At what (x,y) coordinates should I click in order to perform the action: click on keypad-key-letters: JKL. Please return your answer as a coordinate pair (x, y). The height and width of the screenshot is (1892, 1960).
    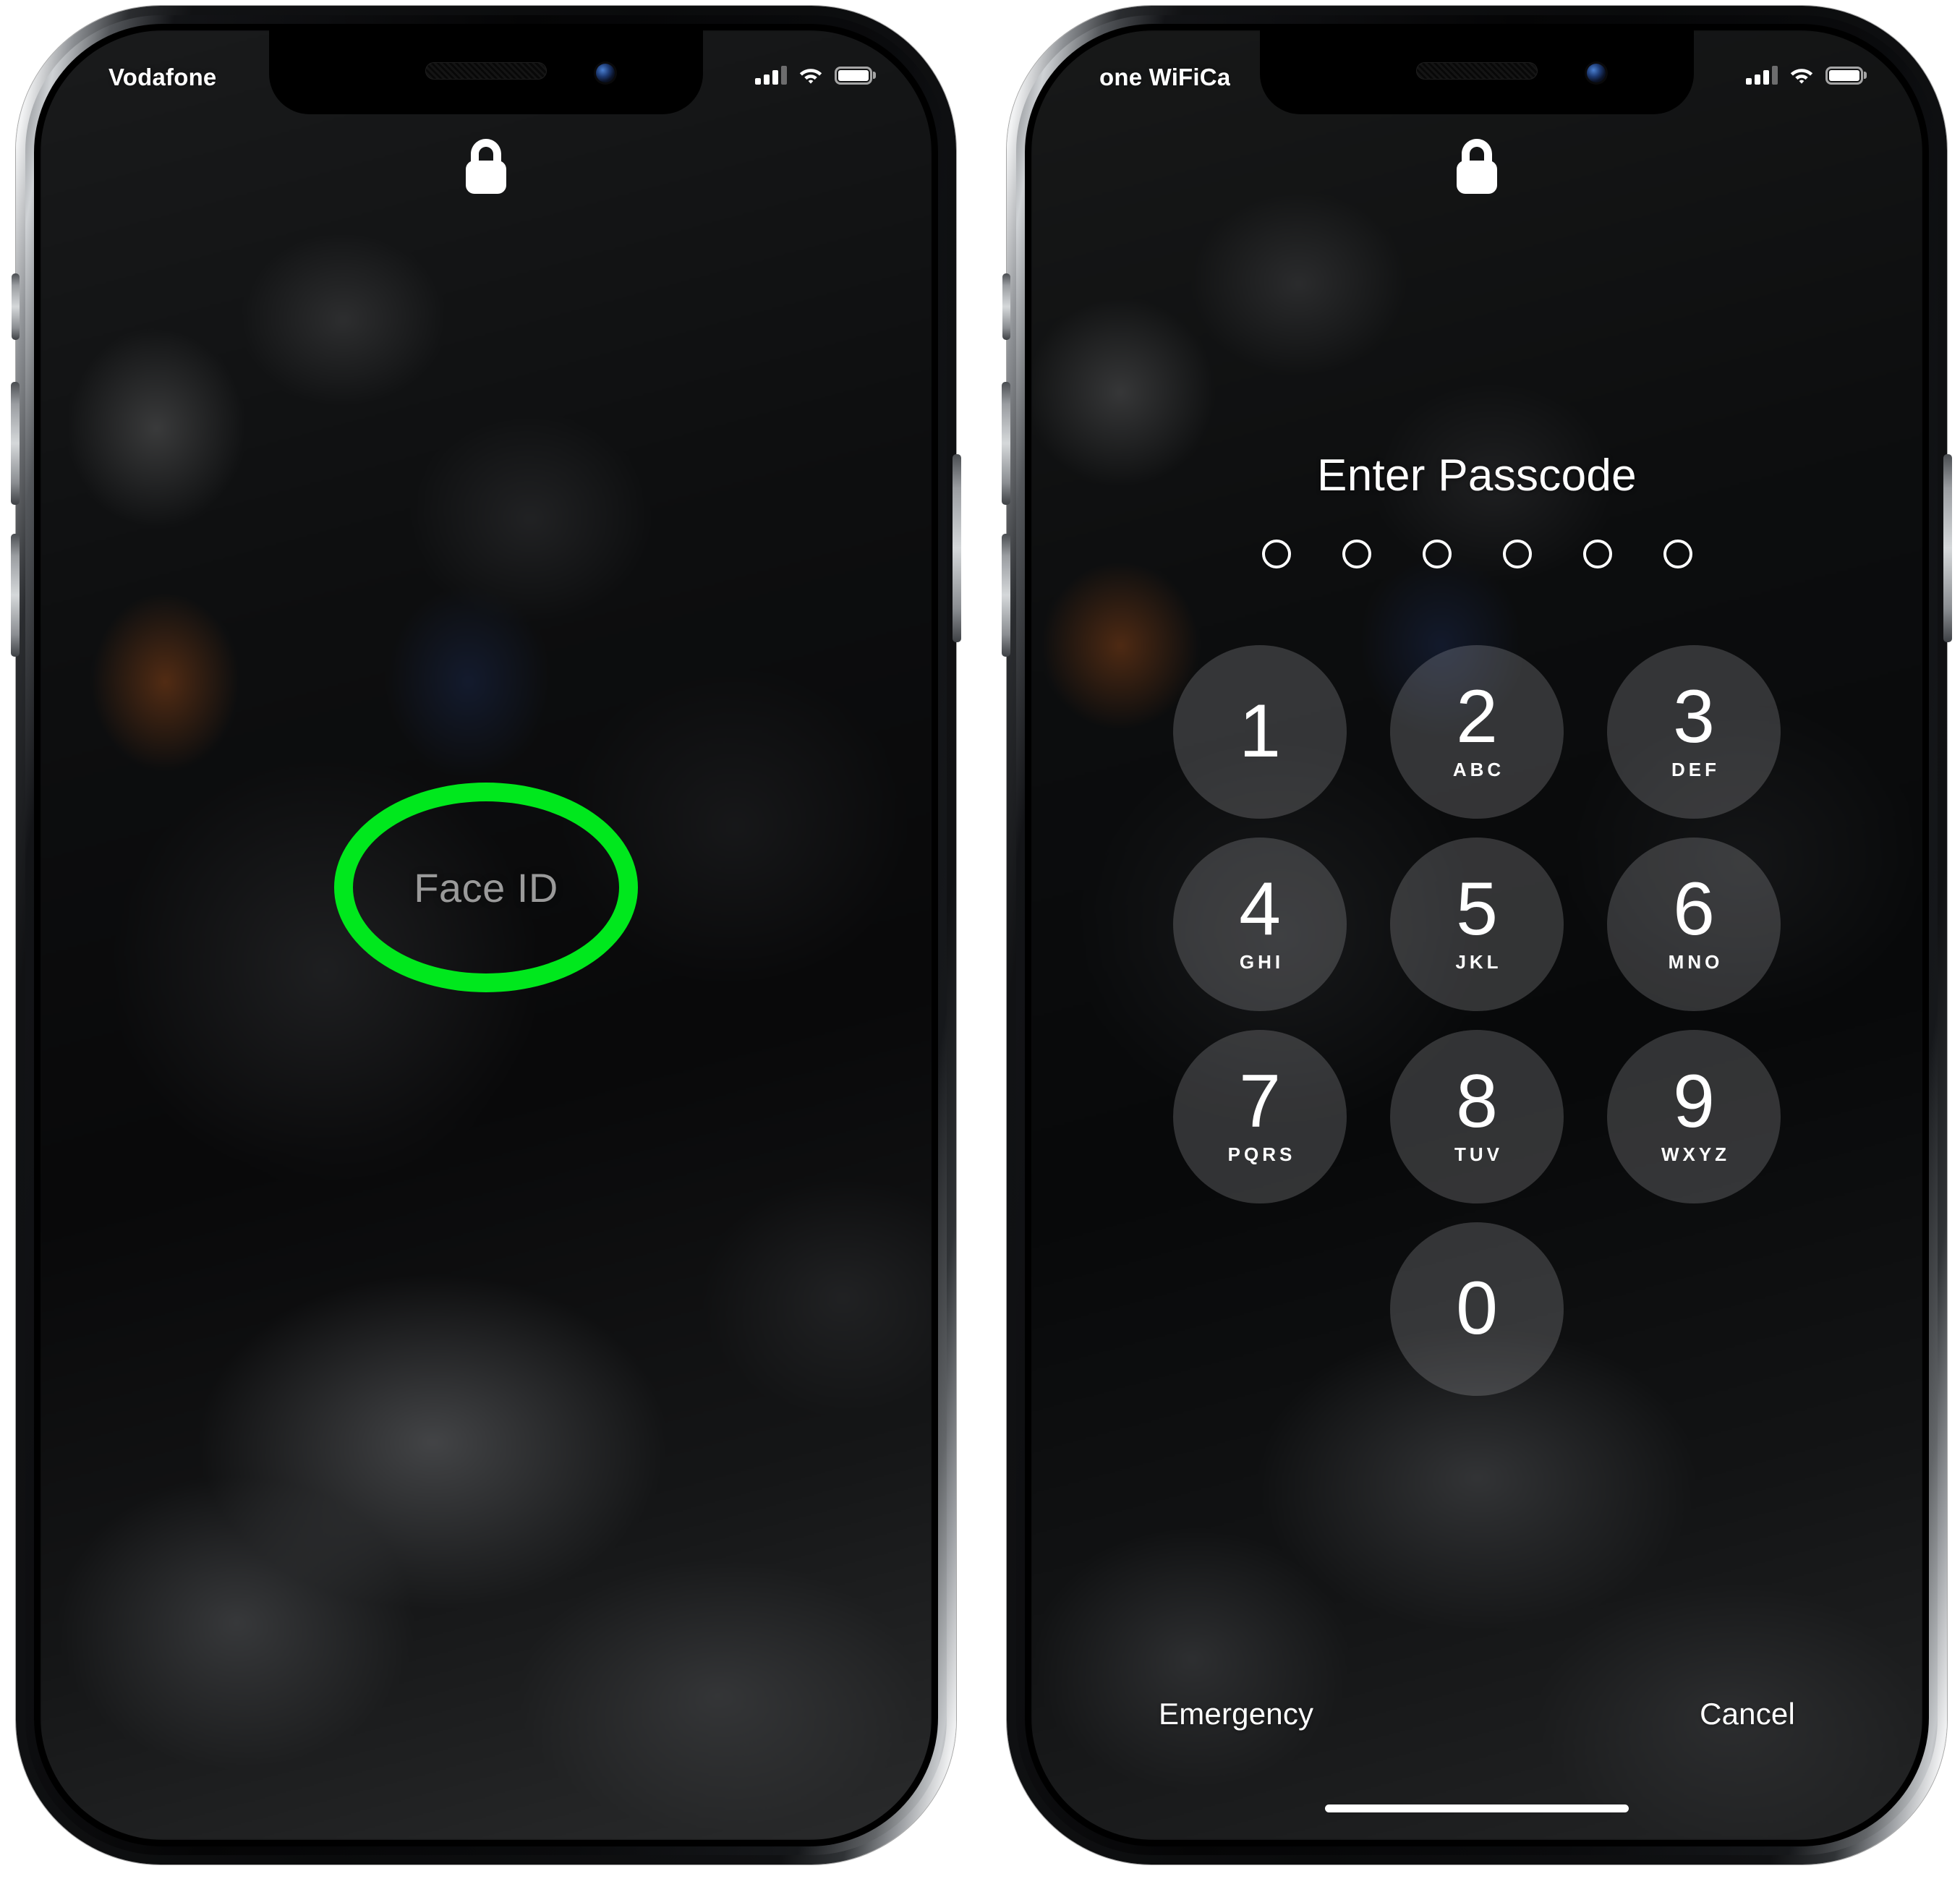
    Looking at the image, I should click on (1478, 962).